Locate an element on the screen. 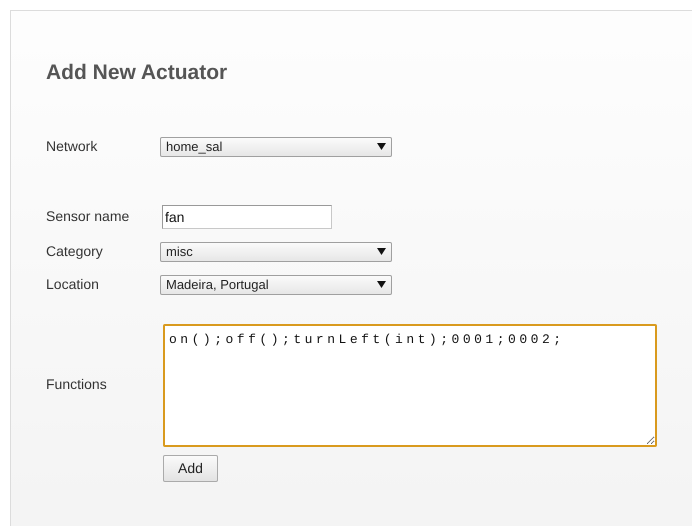 The image size is (692, 526). field-label: Sensor name is located at coordinates (88, 216).